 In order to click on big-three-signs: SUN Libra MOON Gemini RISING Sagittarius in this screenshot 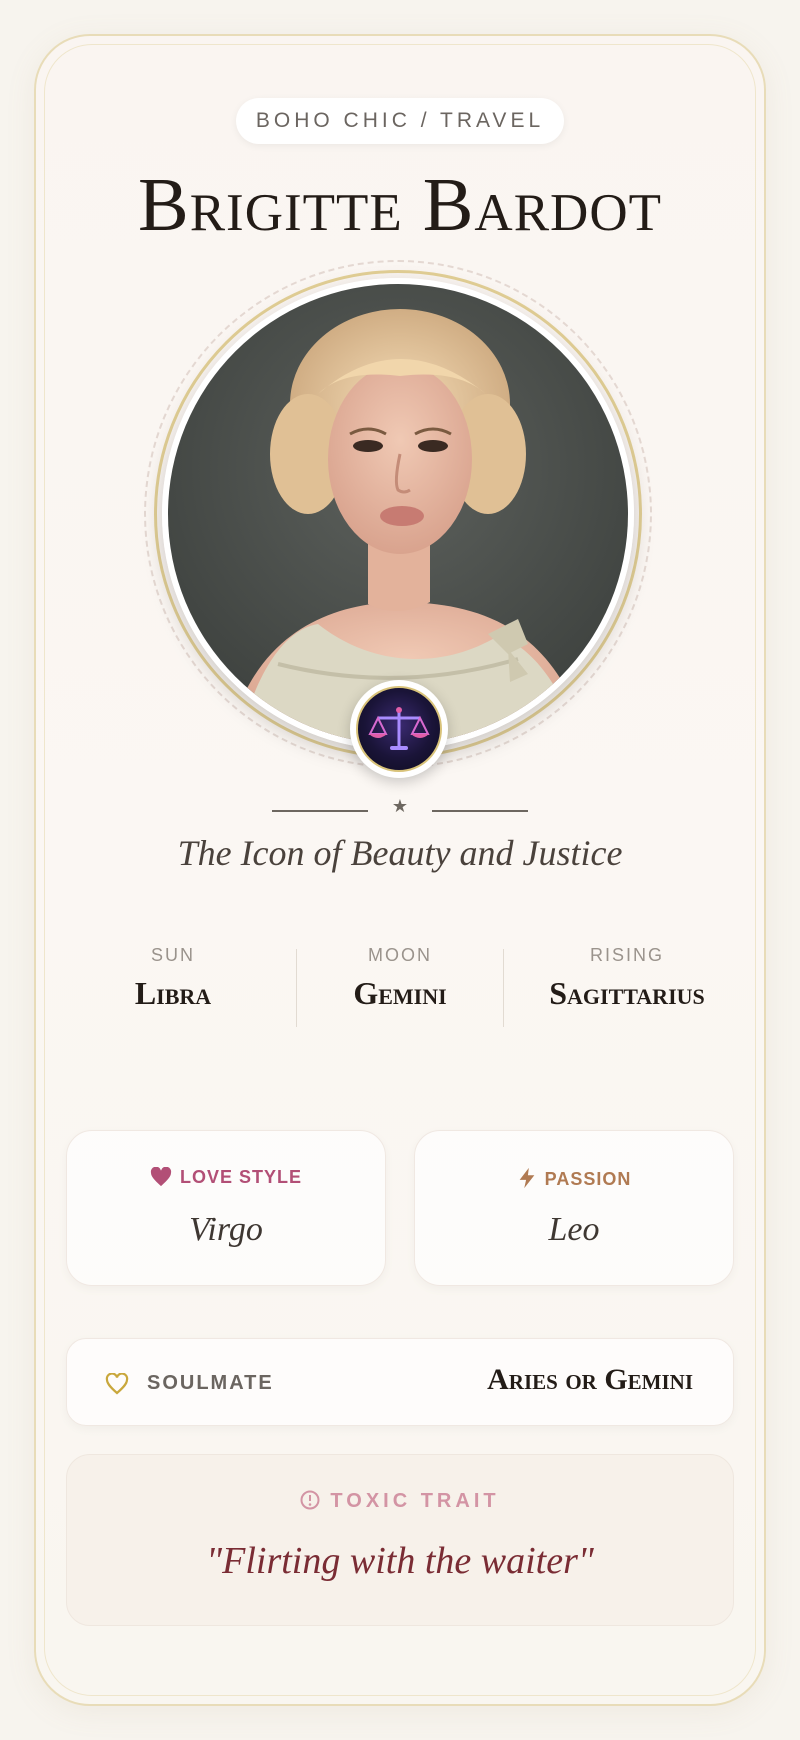, I will do `click(400, 1005)`.